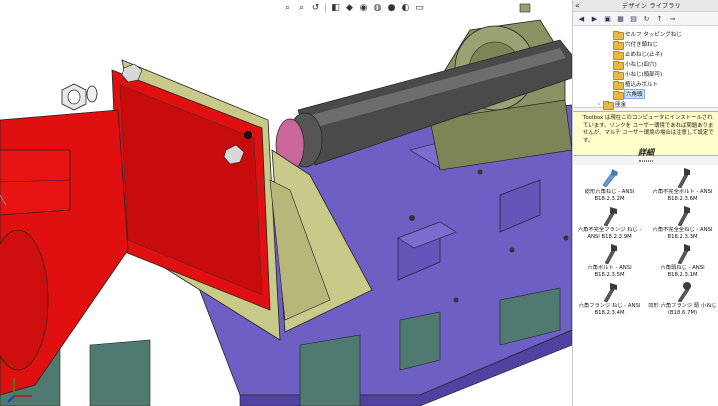 The height and width of the screenshot is (406, 718). I want to click on flange-screw-icon, so click(684, 292).